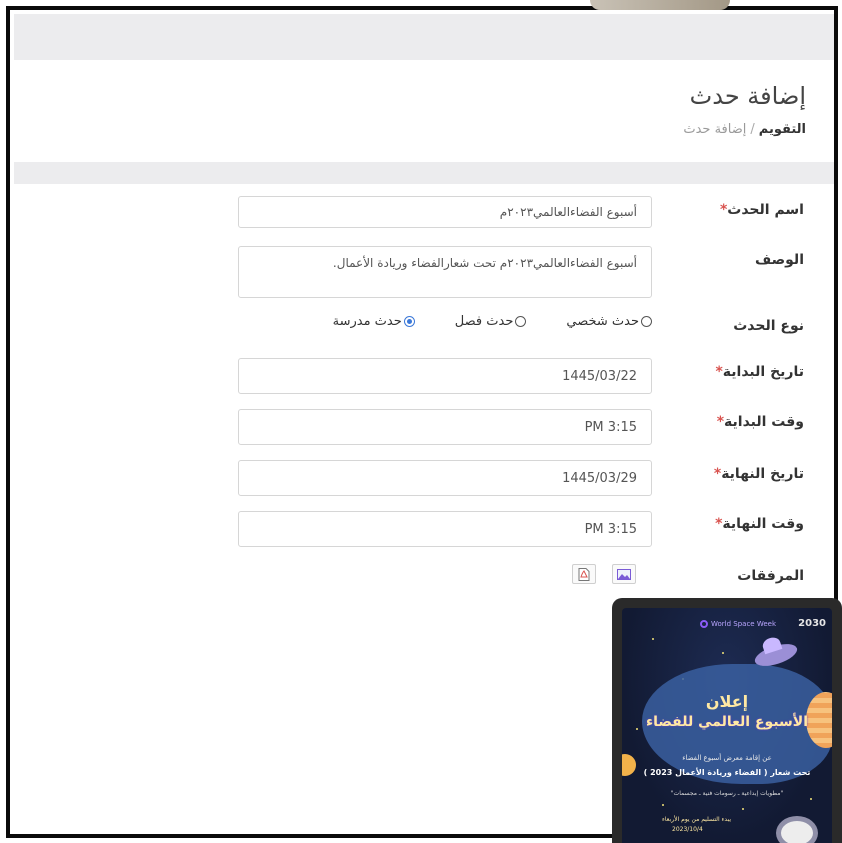 The width and height of the screenshot is (842, 843). What do you see at coordinates (727, 793) in the screenshot?
I see `poster-line-3: "مطويات إبداعية ـ رسومات فنية ـ مجسمات"` at bounding box center [727, 793].